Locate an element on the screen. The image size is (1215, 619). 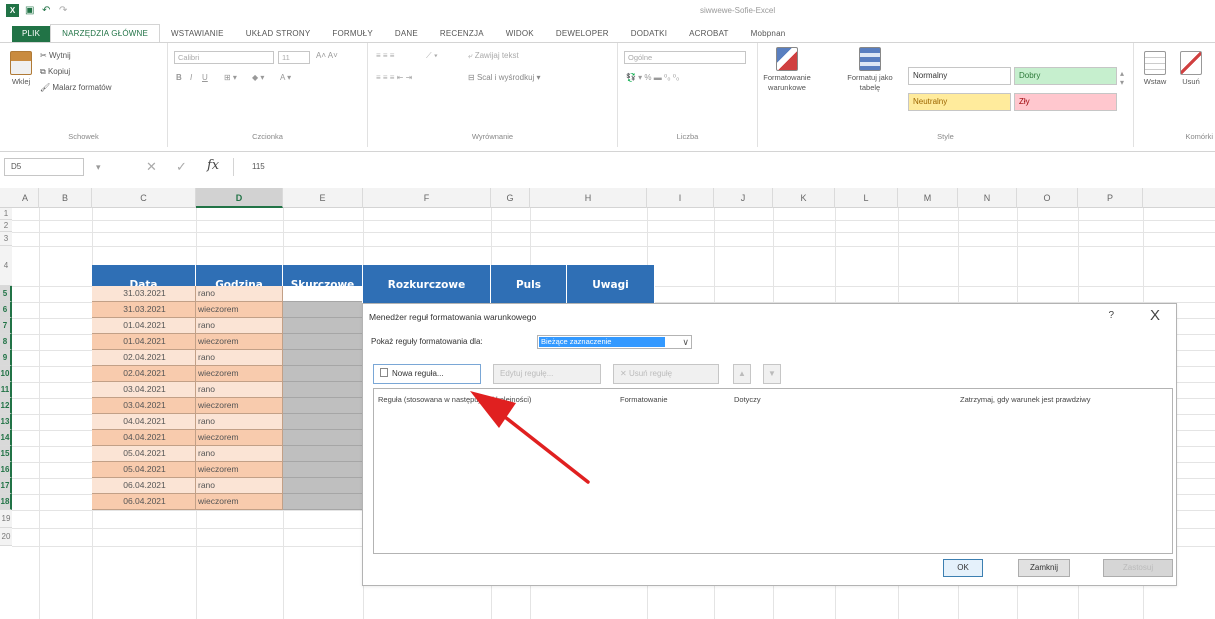
redo-icon: ↷ is located at coordinates (64, 10).